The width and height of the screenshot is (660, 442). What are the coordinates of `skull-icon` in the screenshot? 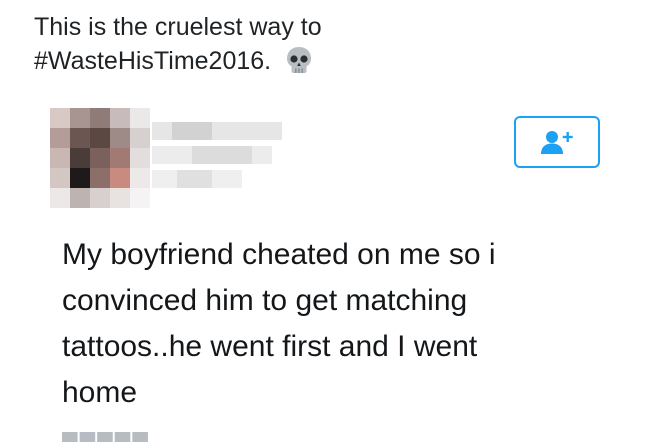 It's located at (299, 60).